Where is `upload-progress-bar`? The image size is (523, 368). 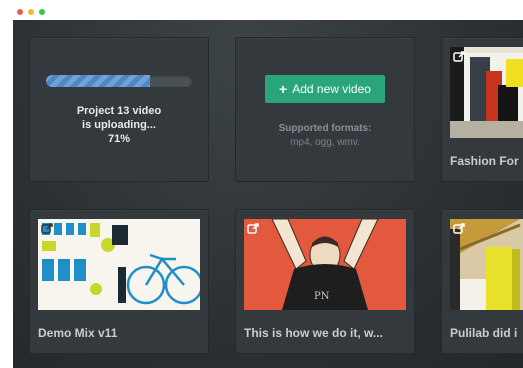 upload-progress-bar is located at coordinates (119, 81).